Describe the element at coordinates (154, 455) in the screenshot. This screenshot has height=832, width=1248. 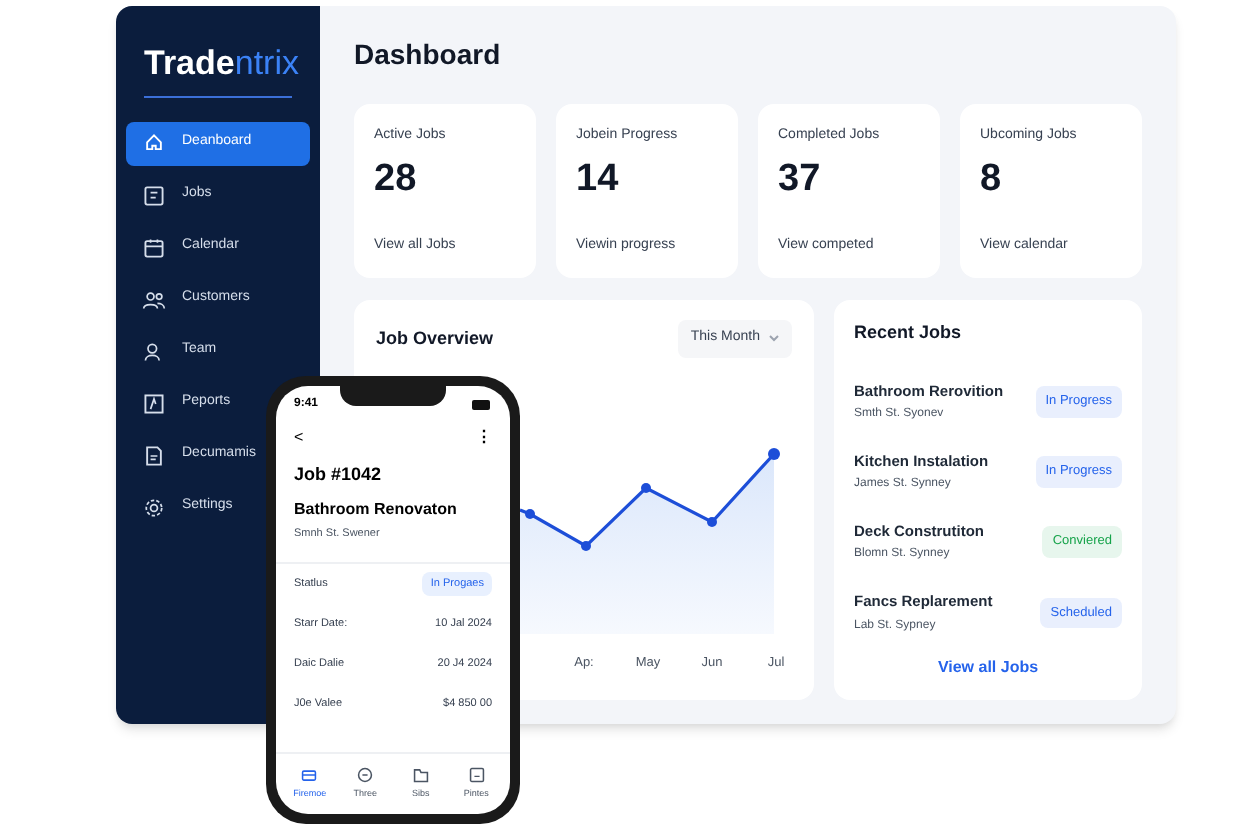
I see `file-icon` at that location.